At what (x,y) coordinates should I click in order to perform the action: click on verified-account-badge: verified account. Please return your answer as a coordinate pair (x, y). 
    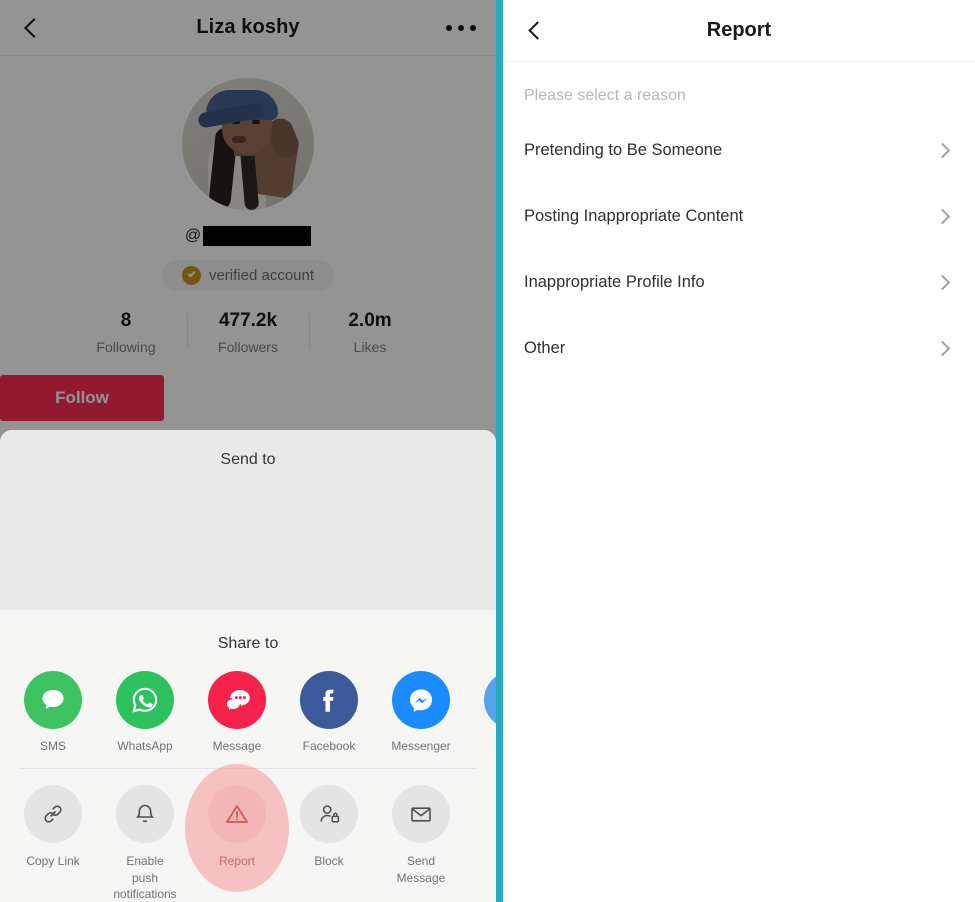
    Looking at the image, I should click on (248, 275).